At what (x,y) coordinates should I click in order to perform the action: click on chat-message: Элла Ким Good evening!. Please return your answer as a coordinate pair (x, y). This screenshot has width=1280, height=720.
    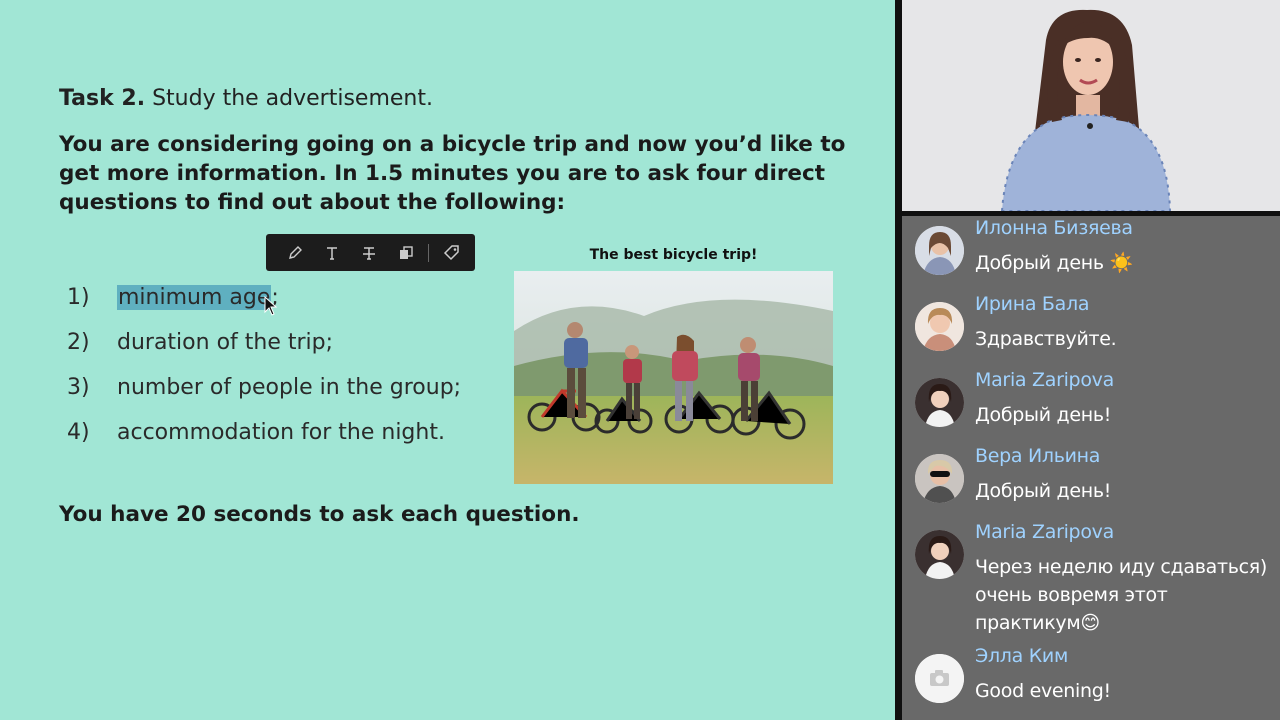
    Looking at the image, I should click on (1091, 682).